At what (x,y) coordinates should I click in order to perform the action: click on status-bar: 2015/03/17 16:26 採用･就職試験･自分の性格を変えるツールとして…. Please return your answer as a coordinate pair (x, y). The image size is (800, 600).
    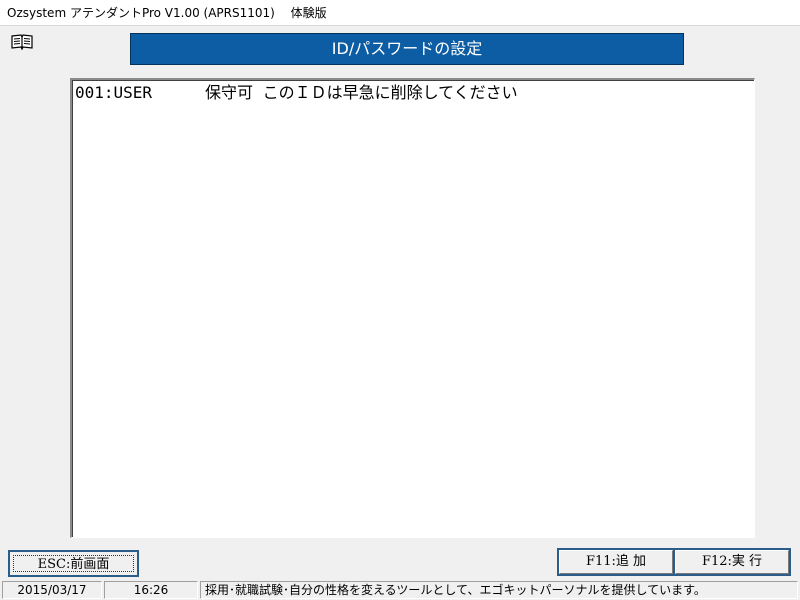
    Looking at the image, I should click on (400, 590).